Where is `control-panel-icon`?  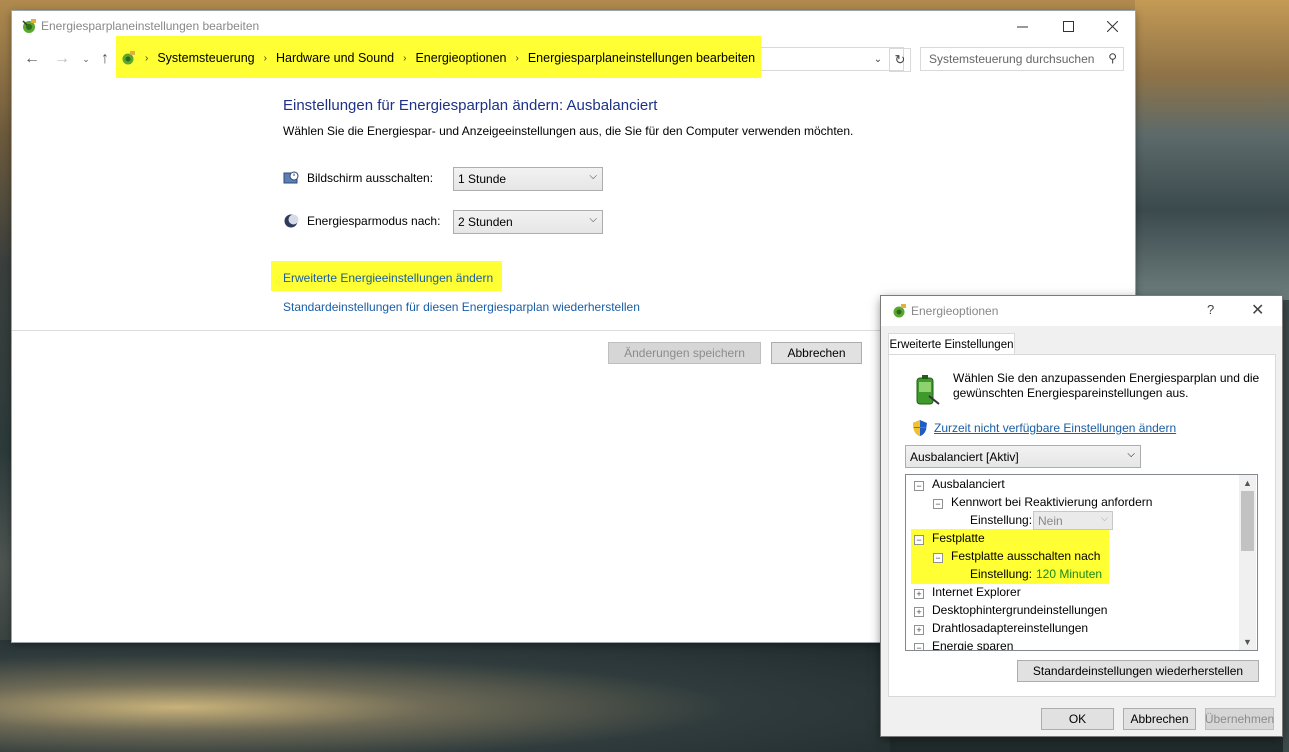 control-panel-icon is located at coordinates (128, 58).